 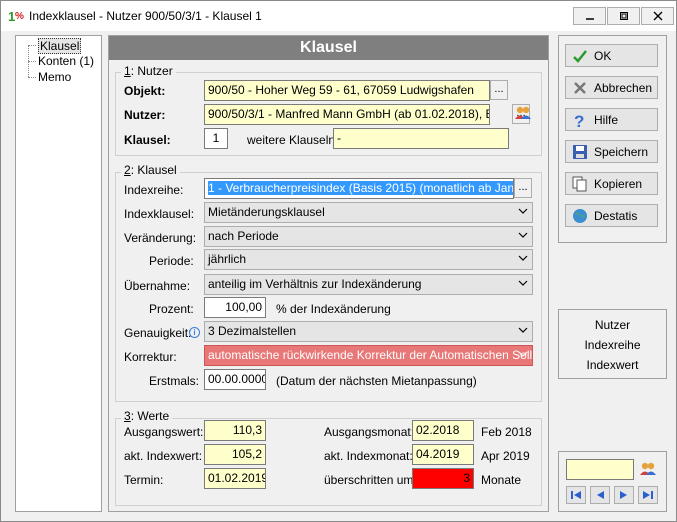 I want to click on tree-item-konten: Konten (1), so click(x=66, y=61).